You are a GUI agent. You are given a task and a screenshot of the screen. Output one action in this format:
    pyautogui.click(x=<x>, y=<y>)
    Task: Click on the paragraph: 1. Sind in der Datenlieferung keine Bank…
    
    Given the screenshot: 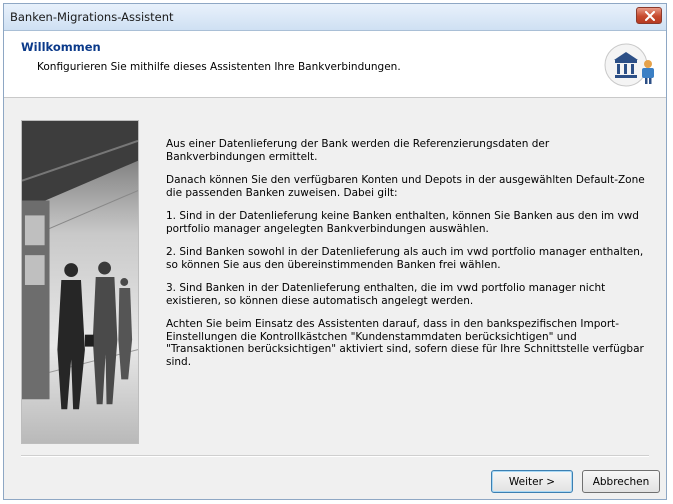 What is the action you would take?
    pyautogui.click(x=402, y=222)
    